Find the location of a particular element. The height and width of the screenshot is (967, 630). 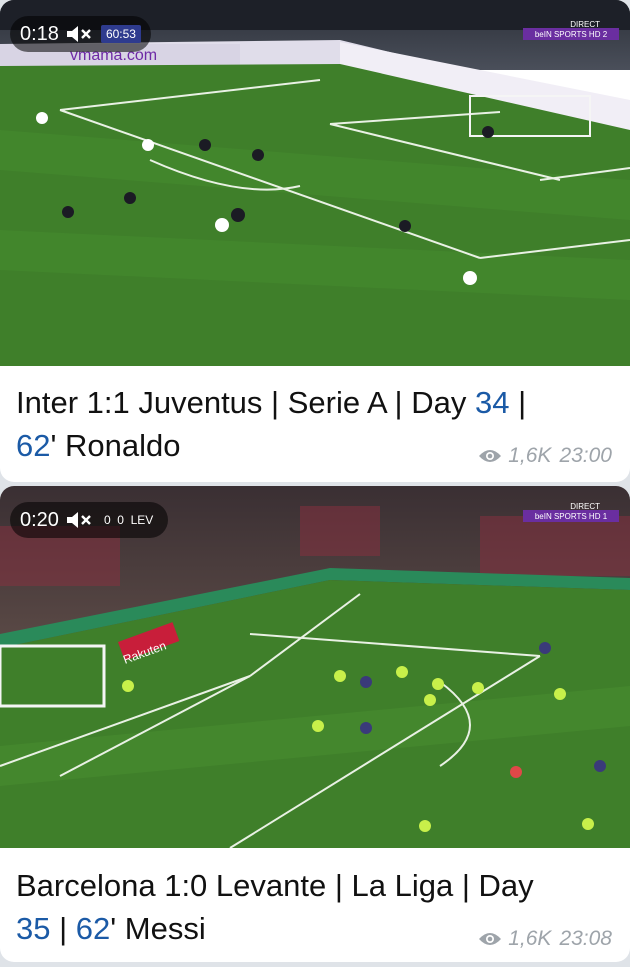

broadcaster-label-2: beIN SPORTS HD 1 is located at coordinates (571, 516).